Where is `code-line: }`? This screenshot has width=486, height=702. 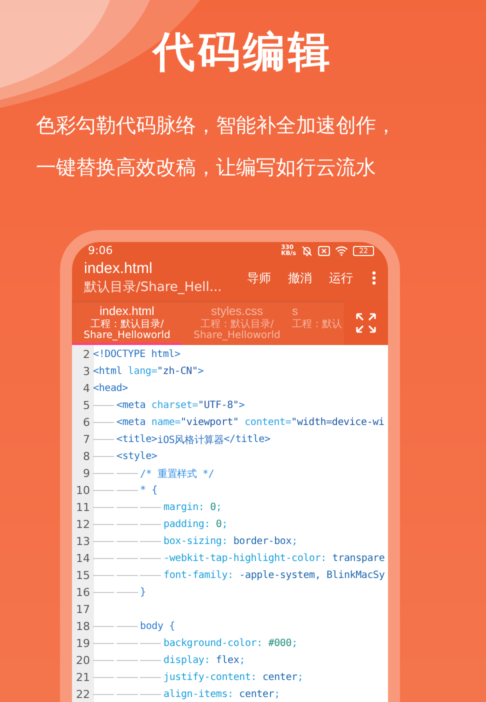
code-line: } is located at coordinates (119, 592).